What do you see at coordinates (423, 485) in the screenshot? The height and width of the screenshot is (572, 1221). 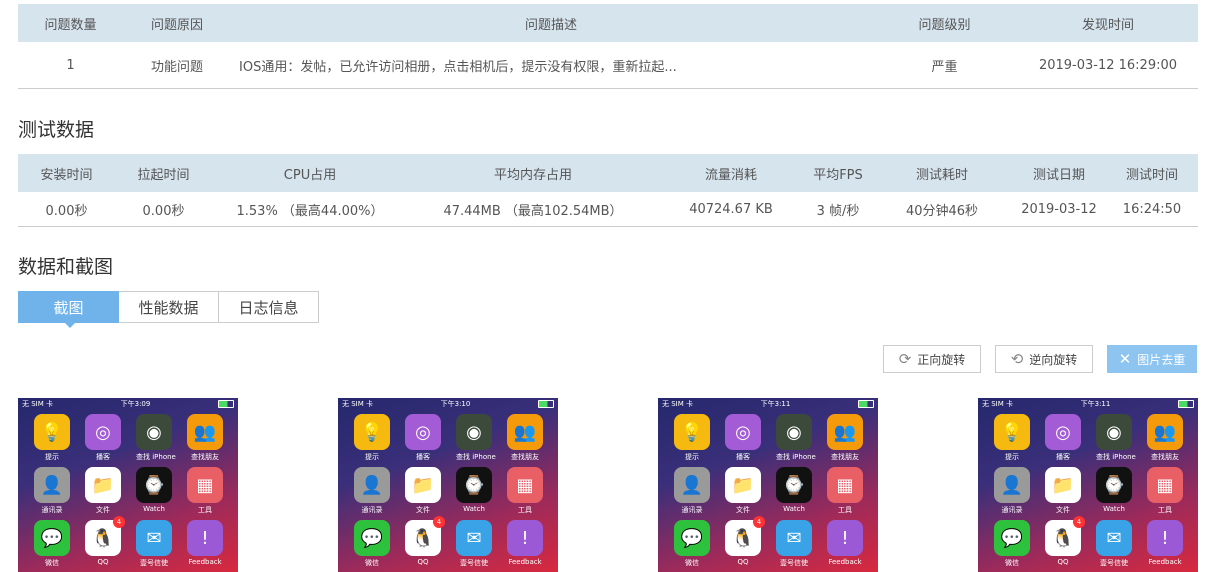 I see `files-icon: 📁` at bounding box center [423, 485].